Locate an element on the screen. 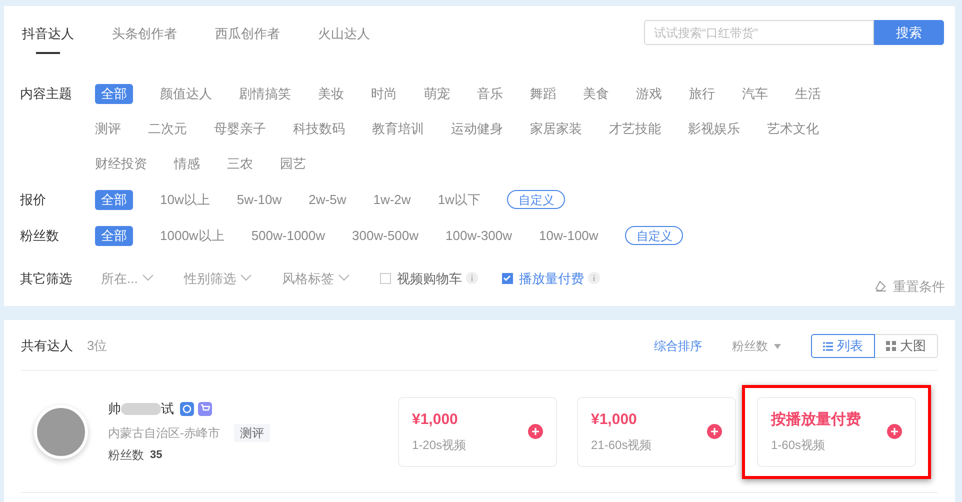 Image resolution: width=962 pixels, height=502 pixels. checkbox-label: 视频购物车 is located at coordinates (429, 279).